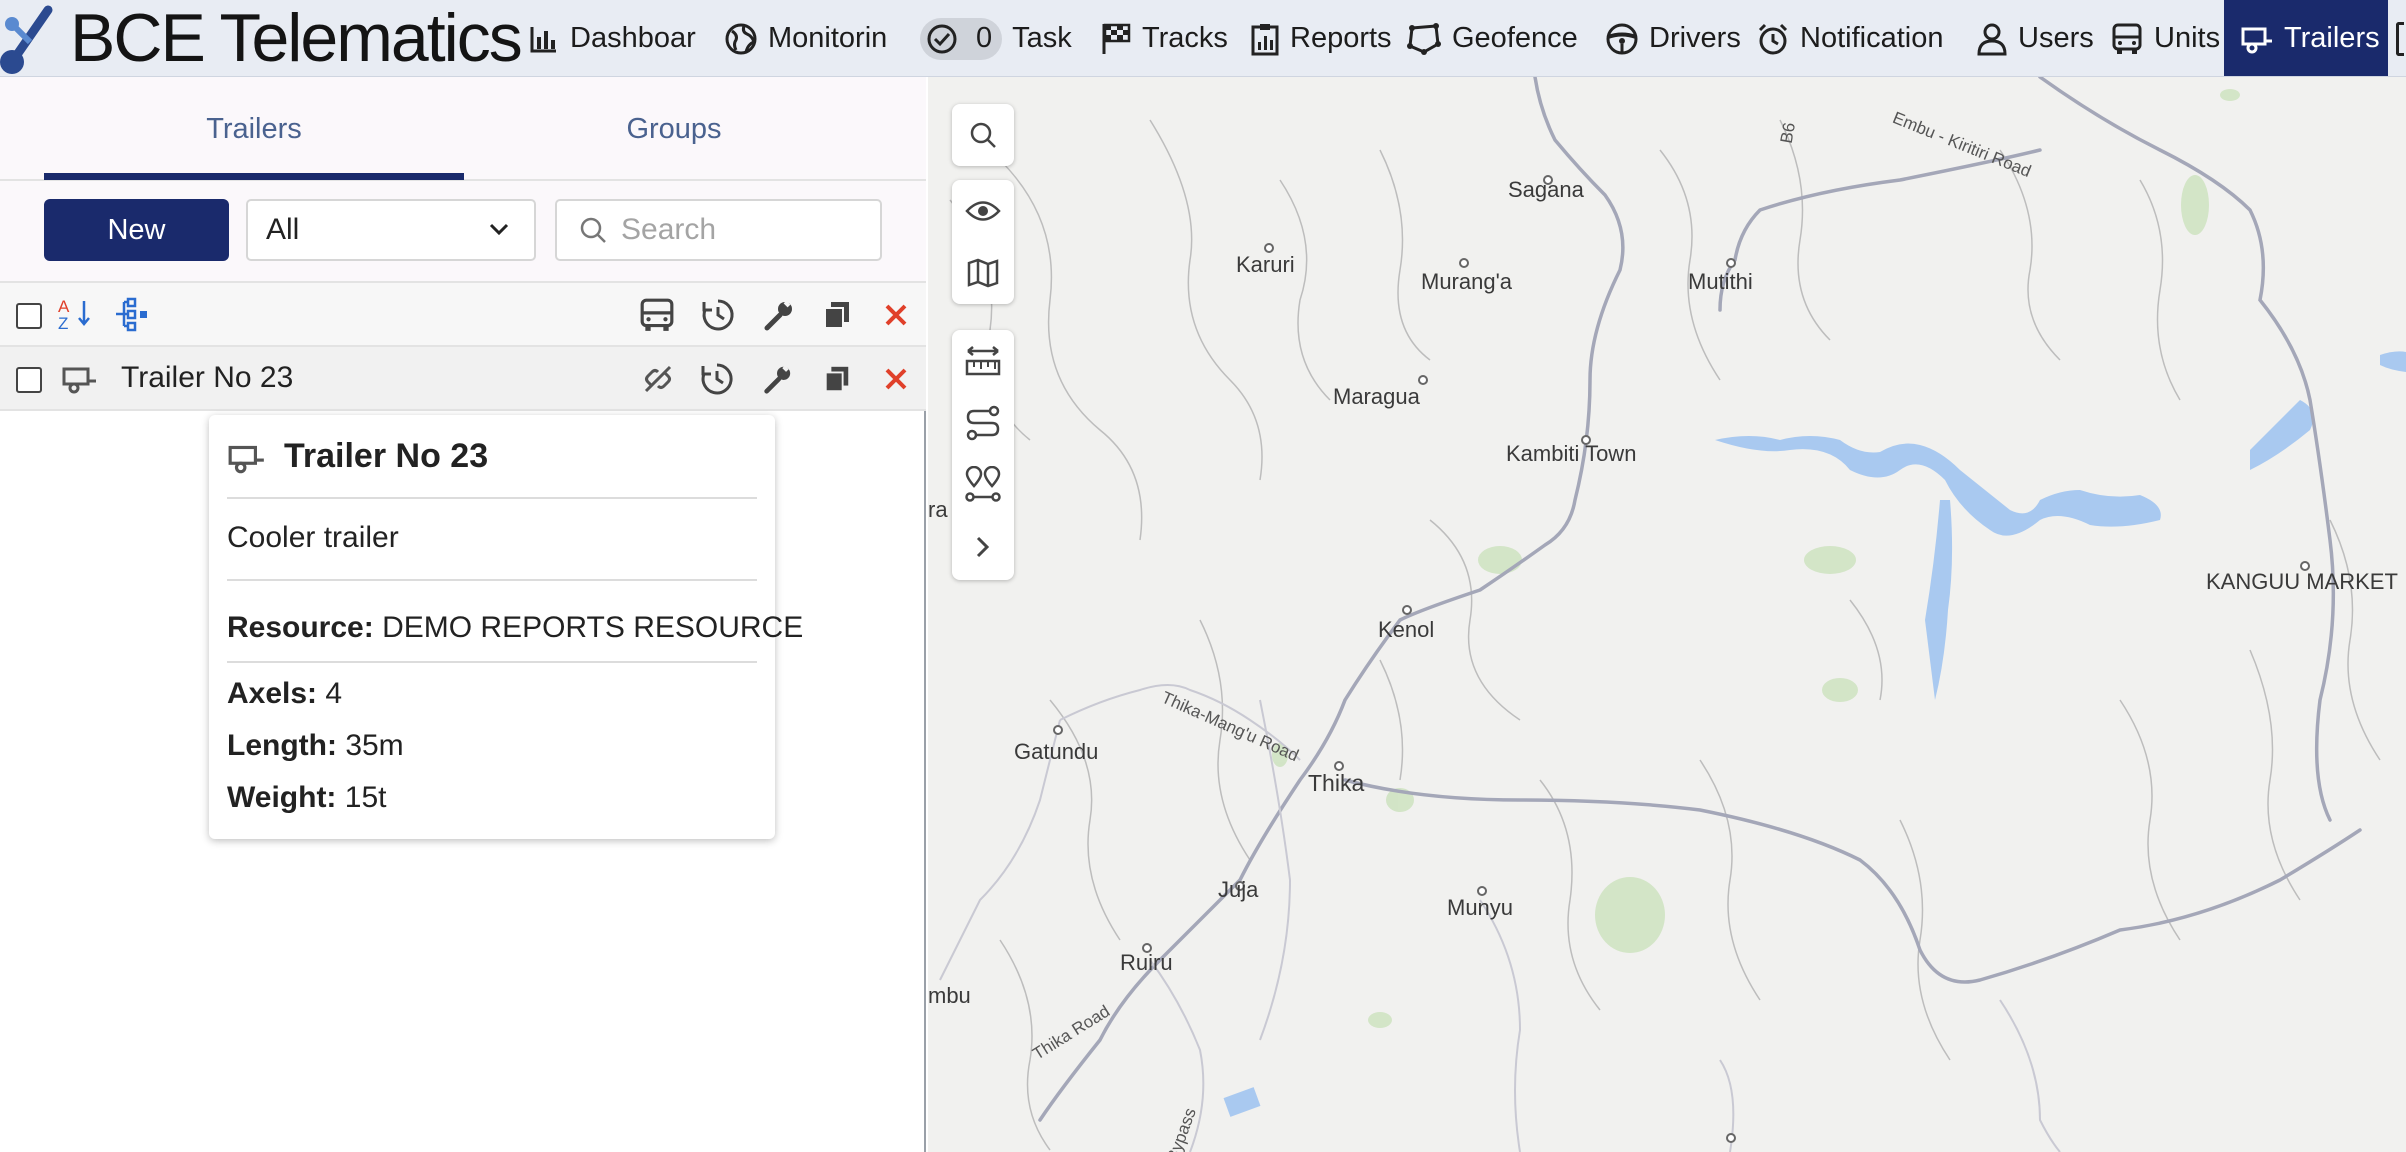 The height and width of the screenshot is (1152, 2406). I want to click on map-place-mutithi: Mutithi, so click(1720, 281).